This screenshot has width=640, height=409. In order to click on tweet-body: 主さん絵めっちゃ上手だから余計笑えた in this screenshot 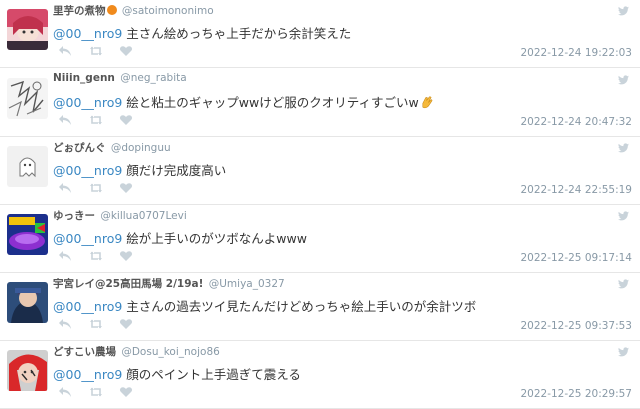, I will do `click(239, 33)`.